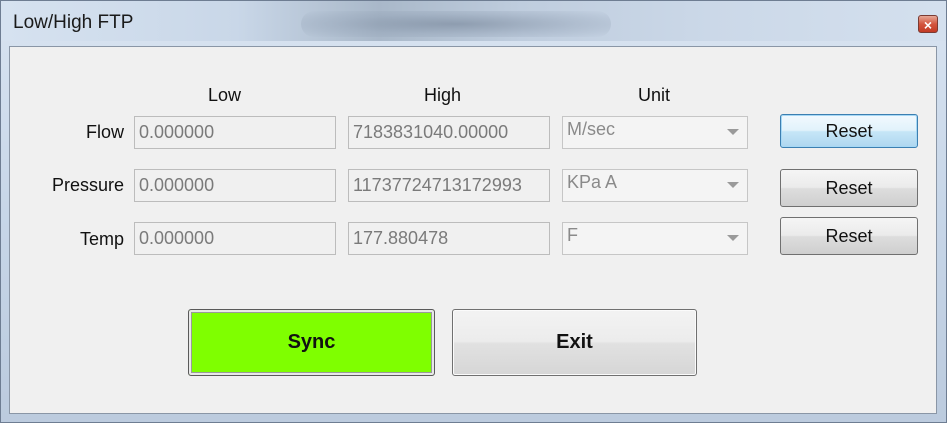 The width and height of the screenshot is (947, 423). I want to click on pressure-low-field: 0.000000, so click(235, 185).